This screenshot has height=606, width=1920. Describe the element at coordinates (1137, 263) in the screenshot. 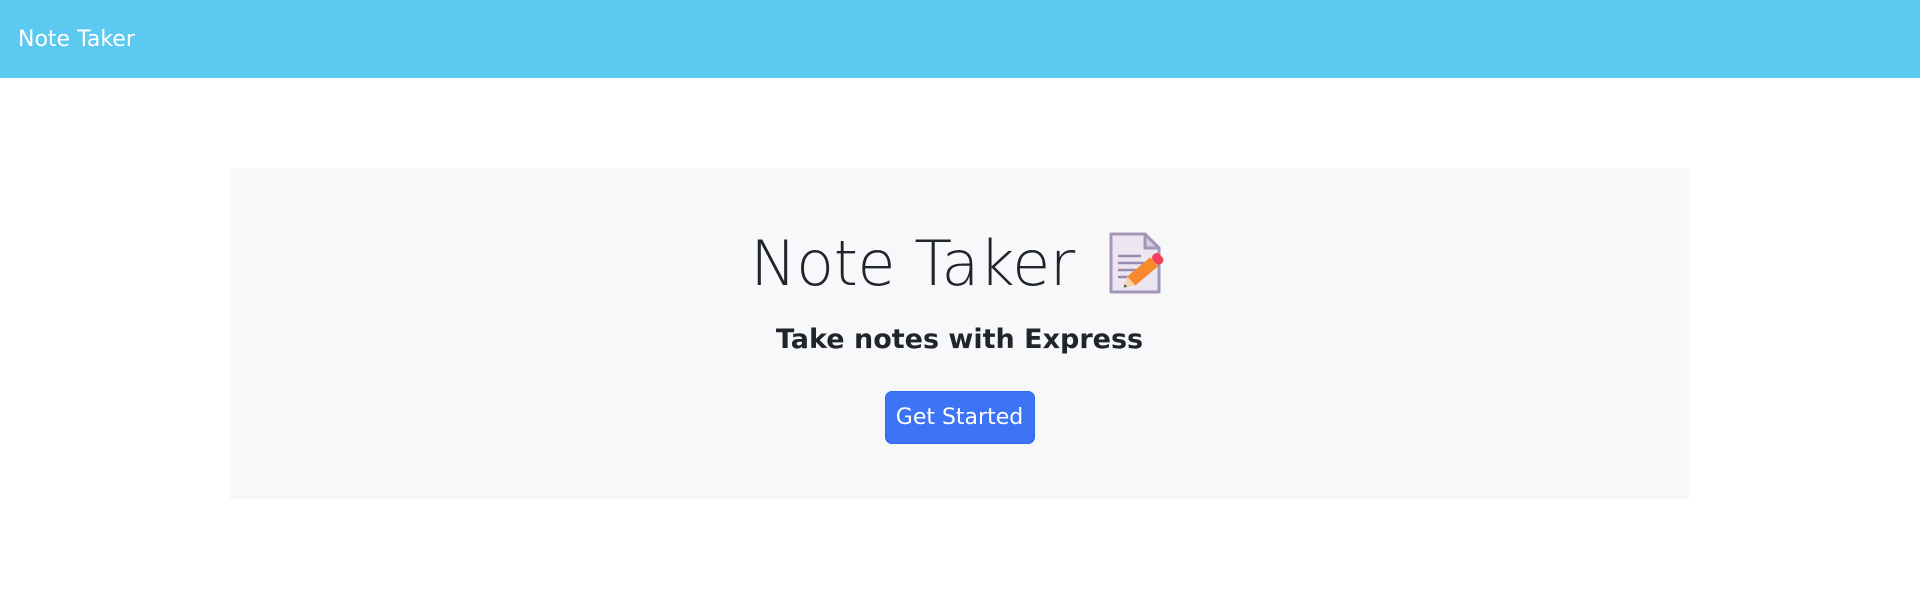

I see `memo-icon` at that location.